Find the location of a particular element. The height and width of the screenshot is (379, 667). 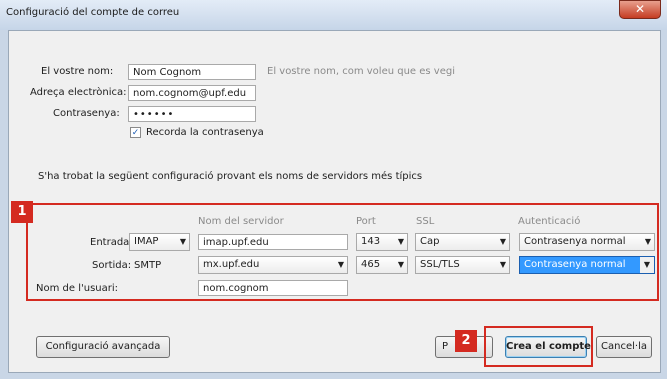

outgoing-label: Sortida: is located at coordinates (112, 265).